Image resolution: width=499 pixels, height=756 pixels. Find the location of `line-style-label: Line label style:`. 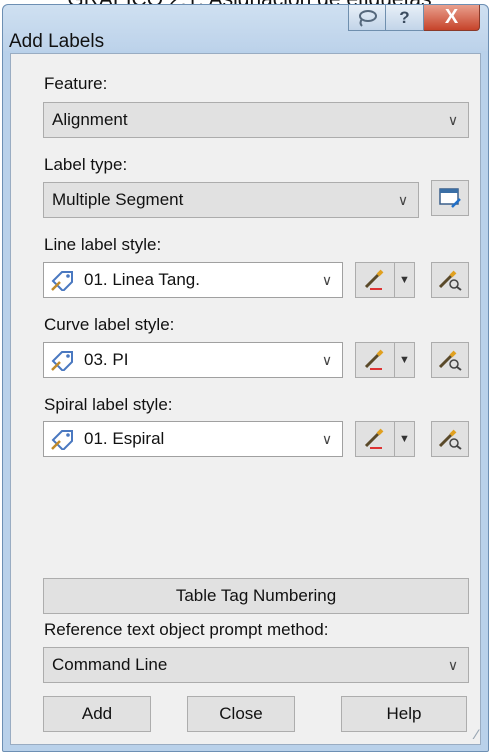

line-style-label: Line label style: is located at coordinates (103, 244).